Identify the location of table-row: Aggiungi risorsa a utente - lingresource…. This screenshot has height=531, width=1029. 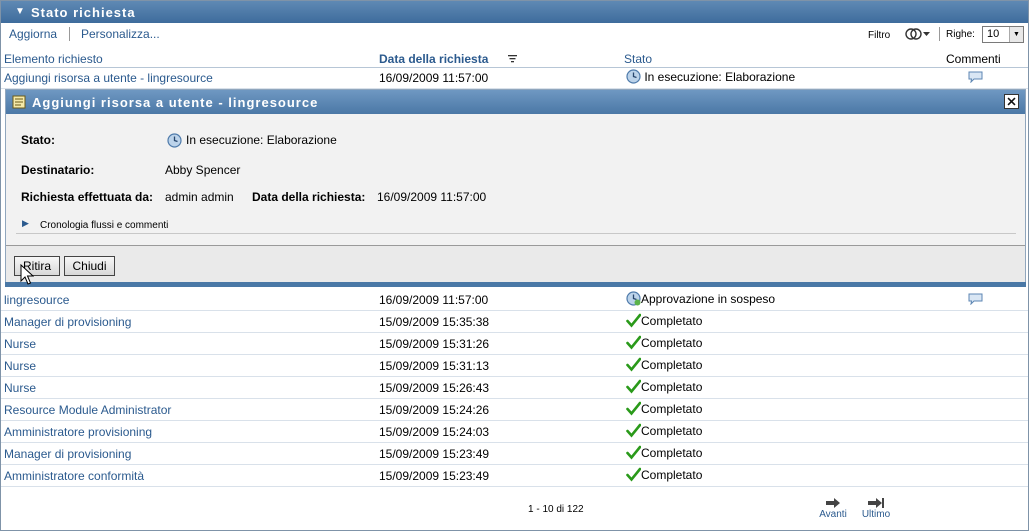
(514, 78).